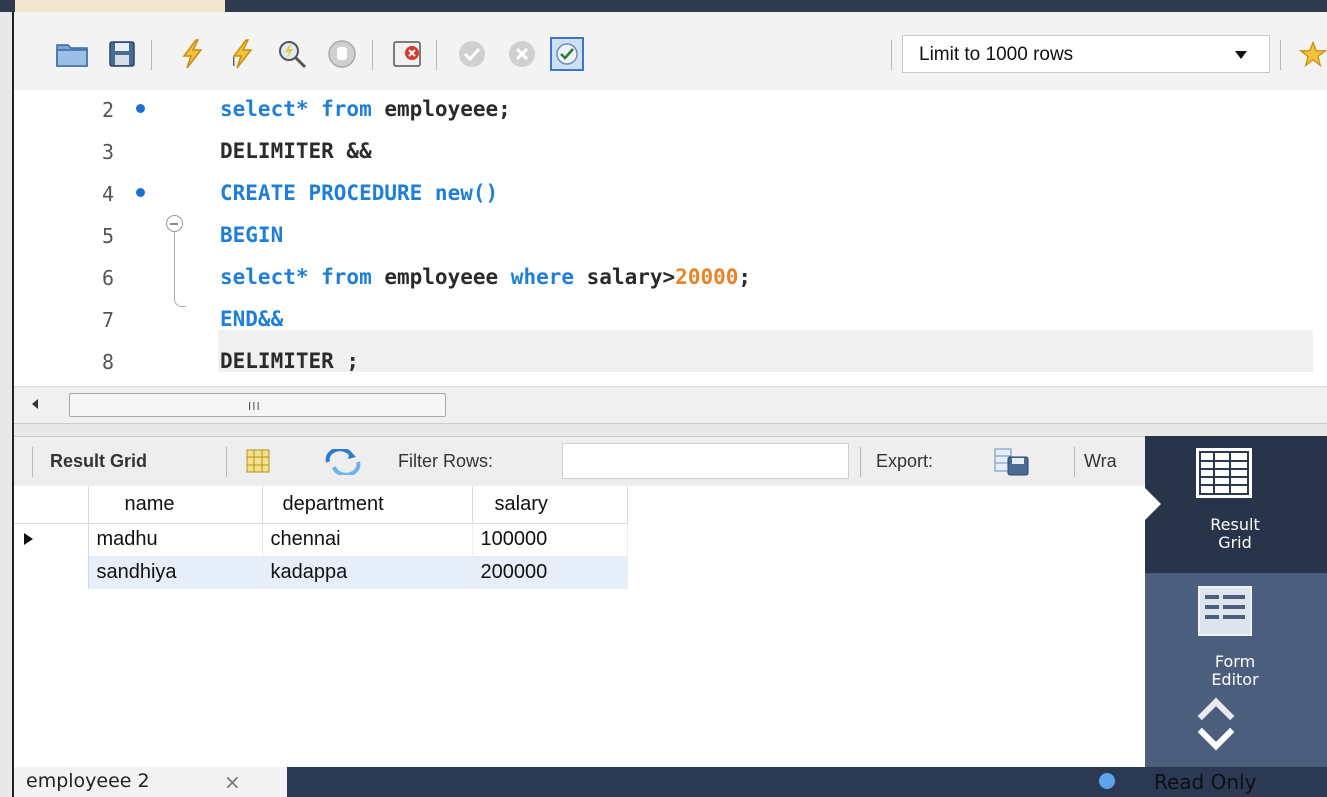 This screenshot has width=1327, height=797. Describe the element at coordinates (107, 320) in the screenshot. I see `line-number: 7` at that location.